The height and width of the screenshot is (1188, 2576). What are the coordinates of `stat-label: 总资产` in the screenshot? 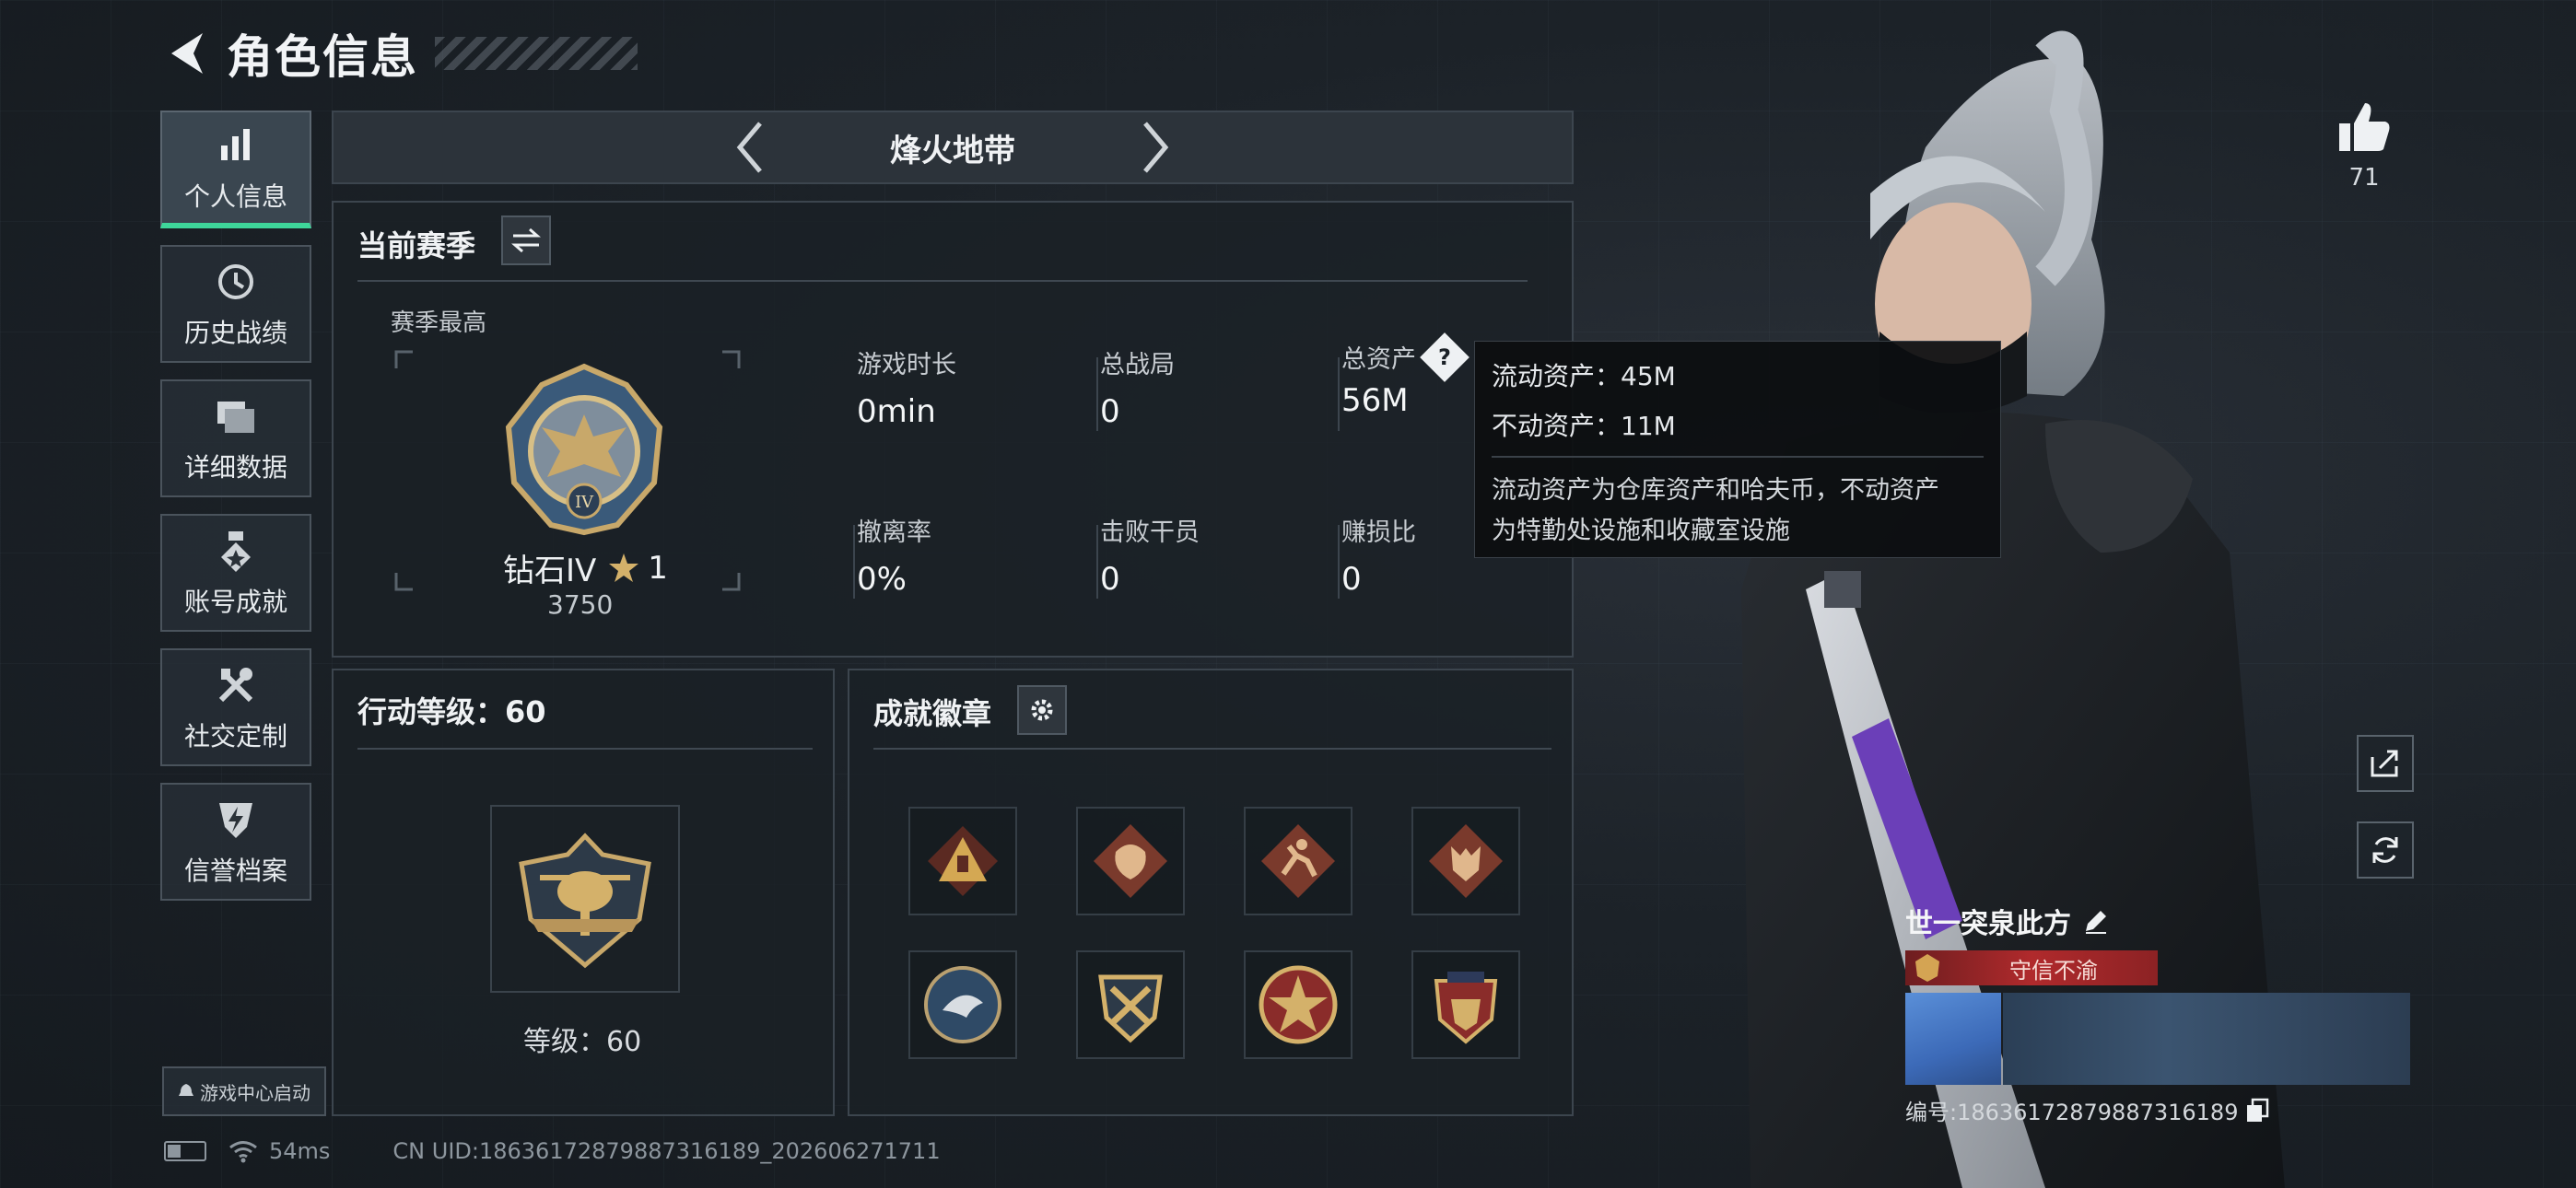 It's located at (1378, 359).